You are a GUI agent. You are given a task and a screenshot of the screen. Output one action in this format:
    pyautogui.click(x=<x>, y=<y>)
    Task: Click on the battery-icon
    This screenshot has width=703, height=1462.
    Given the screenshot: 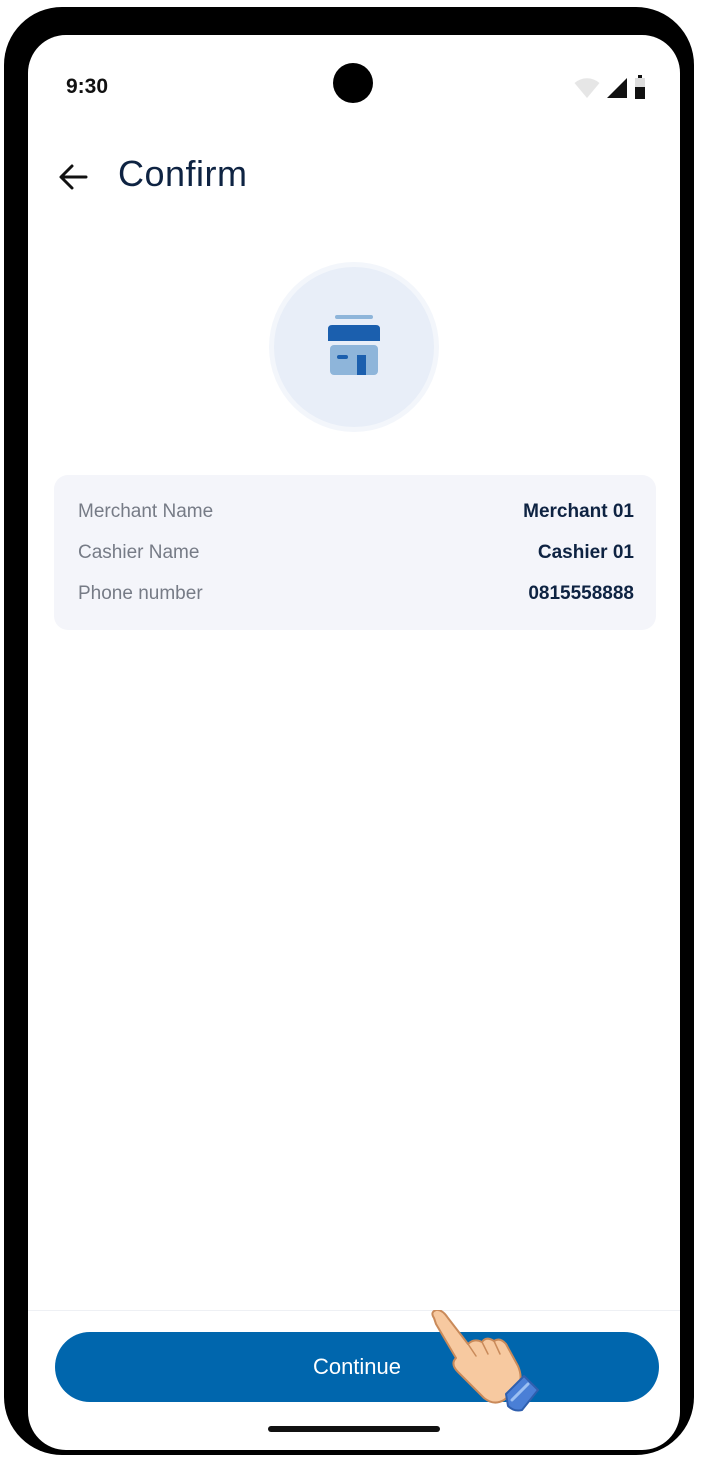 What is the action you would take?
    pyautogui.click(x=640, y=87)
    